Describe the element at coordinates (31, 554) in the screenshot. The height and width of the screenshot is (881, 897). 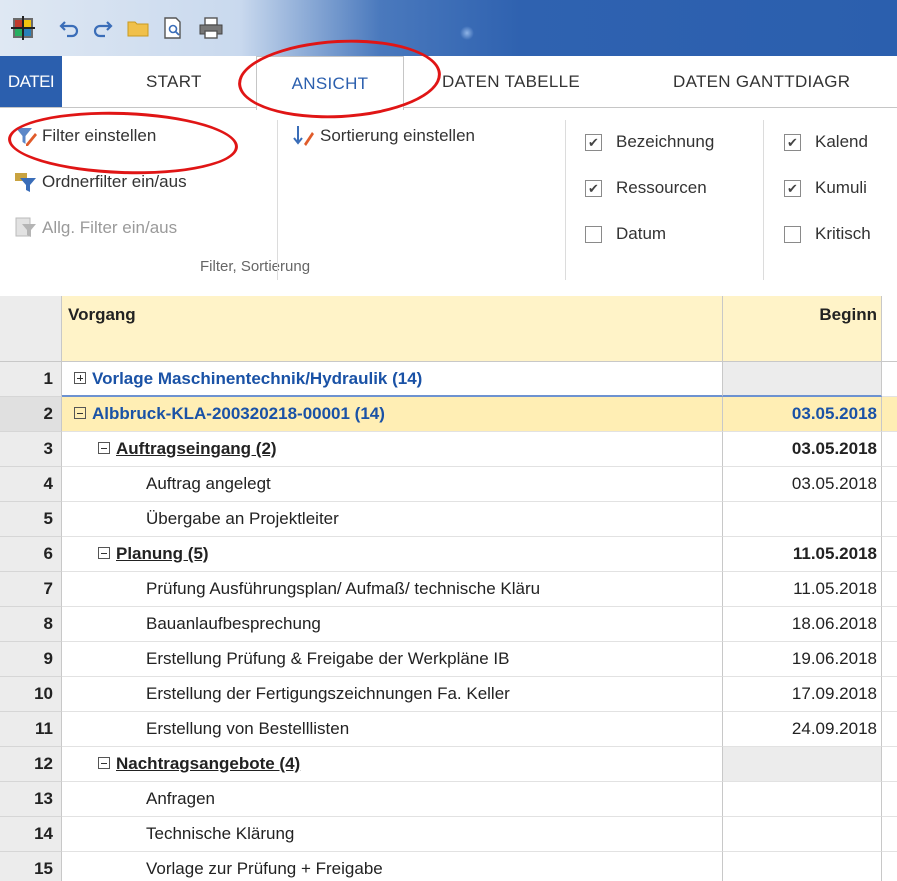
I see `row-number: 6` at that location.